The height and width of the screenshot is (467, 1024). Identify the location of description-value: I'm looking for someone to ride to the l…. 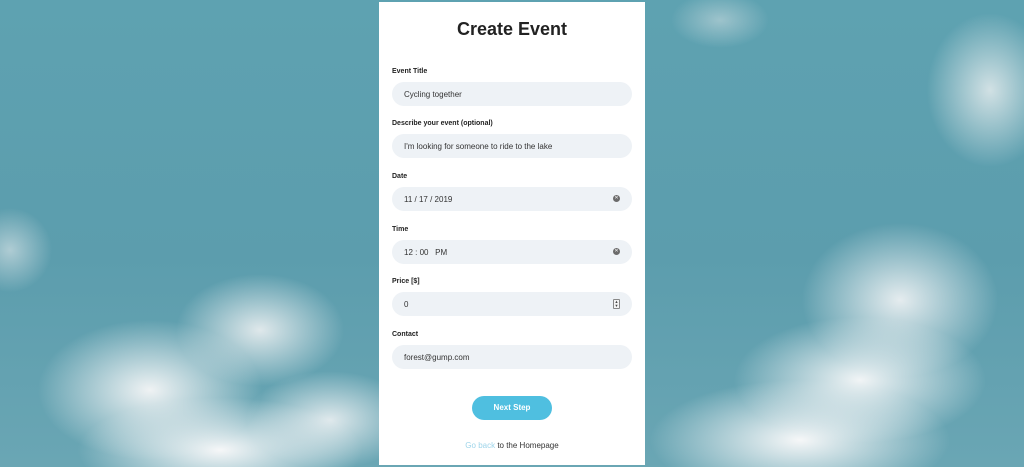
(478, 146).